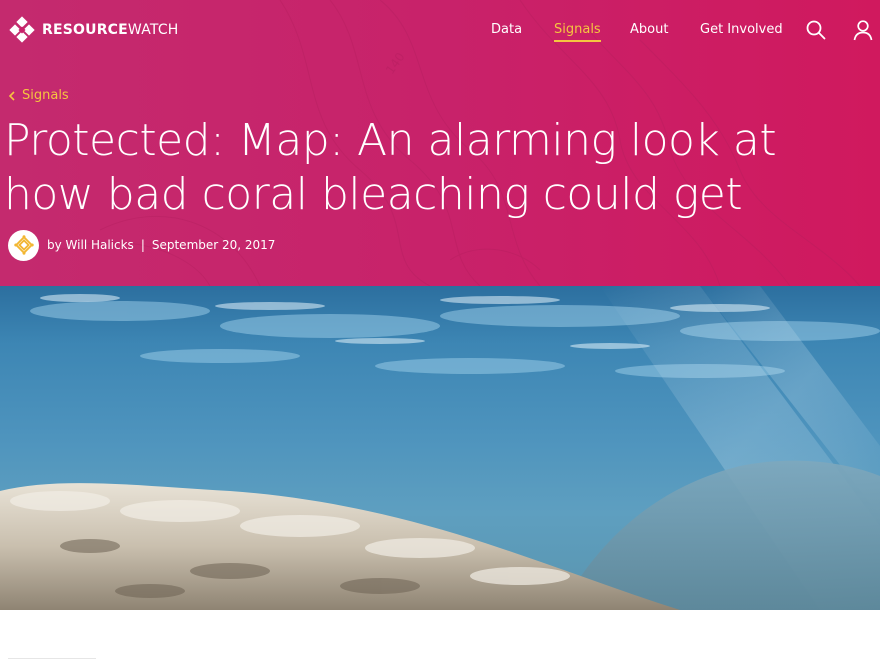 The width and height of the screenshot is (880, 660). What do you see at coordinates (45, 95) in the screenshot?
I see `breadcrumb-label: Signals` at bounding box center [45, 95].